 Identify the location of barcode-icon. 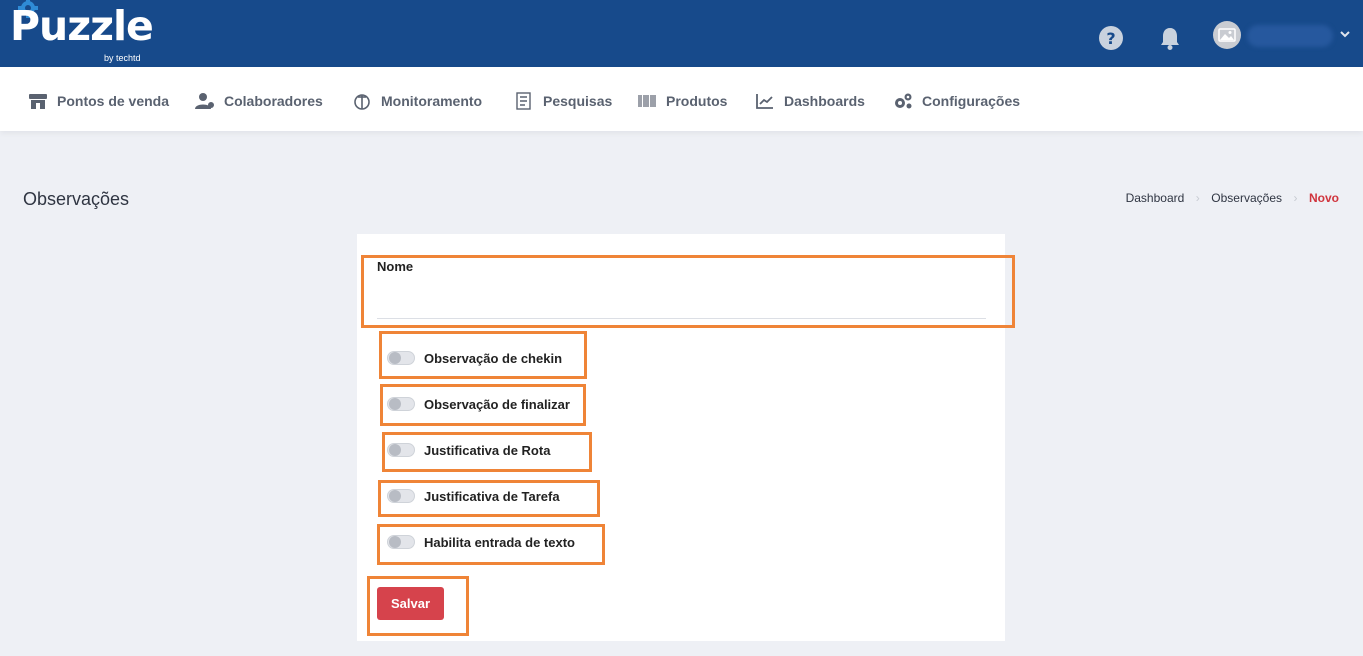
(647, 101).